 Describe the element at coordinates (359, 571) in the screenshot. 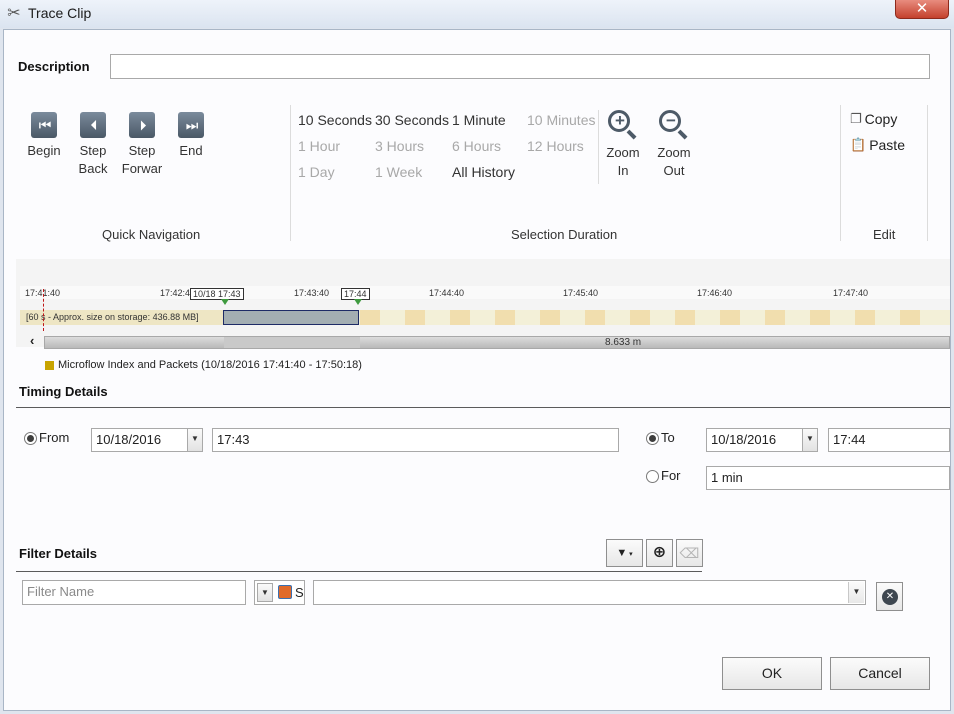

I see `filter-details-divider` at that location.